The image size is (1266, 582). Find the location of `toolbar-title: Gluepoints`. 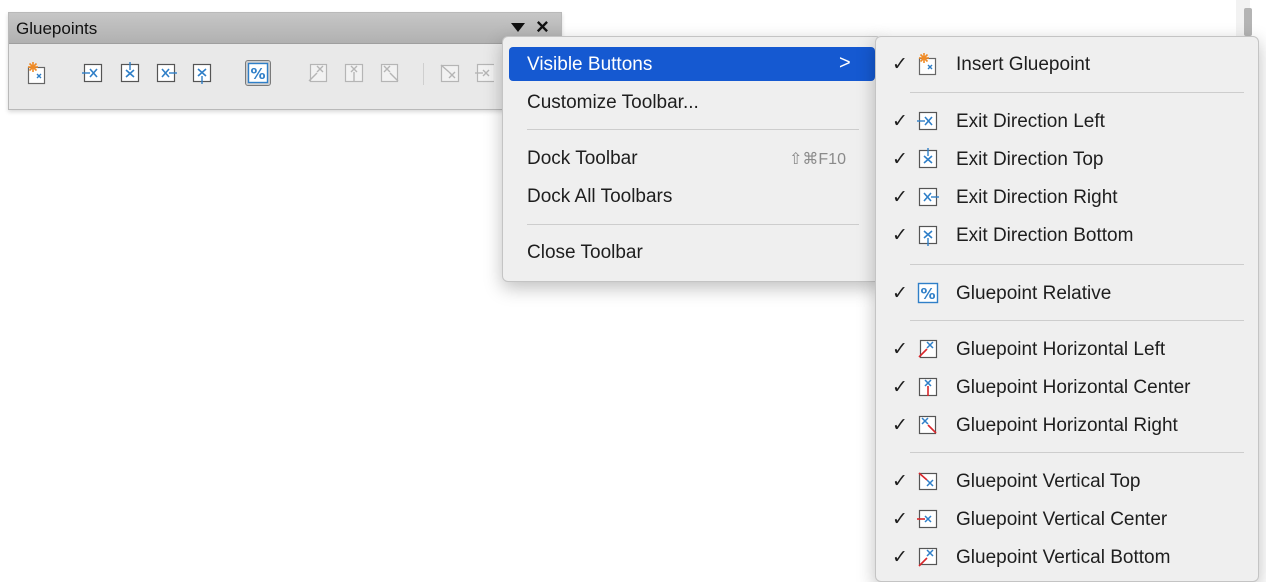

toolbar-title: Gluepoints is located at coordinates (57, 28).